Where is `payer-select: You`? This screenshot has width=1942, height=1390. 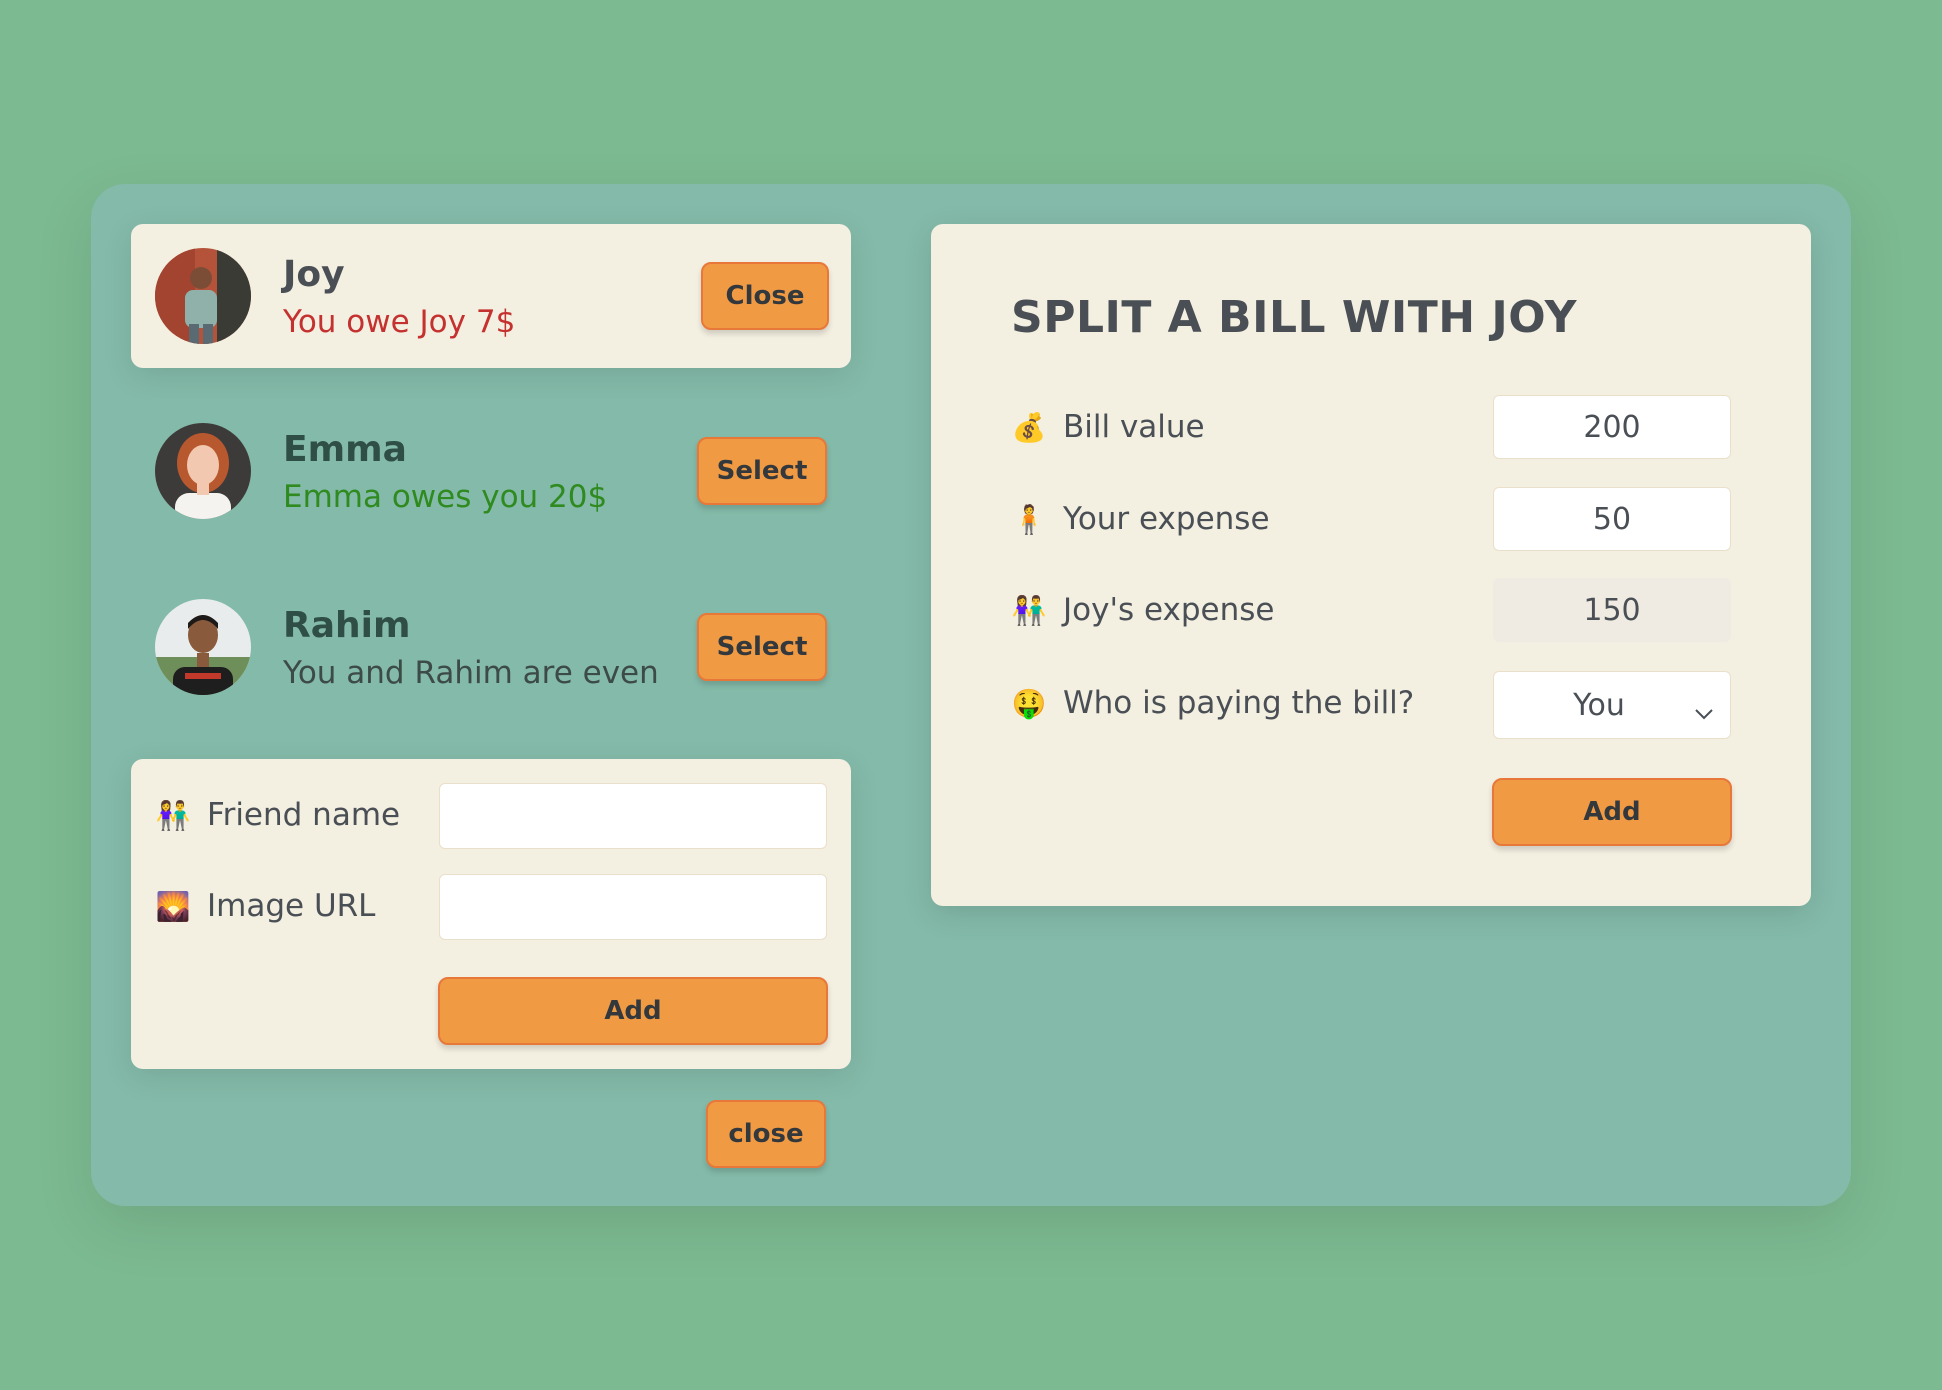 payer-select: You is located at coordinates (1612, 705).